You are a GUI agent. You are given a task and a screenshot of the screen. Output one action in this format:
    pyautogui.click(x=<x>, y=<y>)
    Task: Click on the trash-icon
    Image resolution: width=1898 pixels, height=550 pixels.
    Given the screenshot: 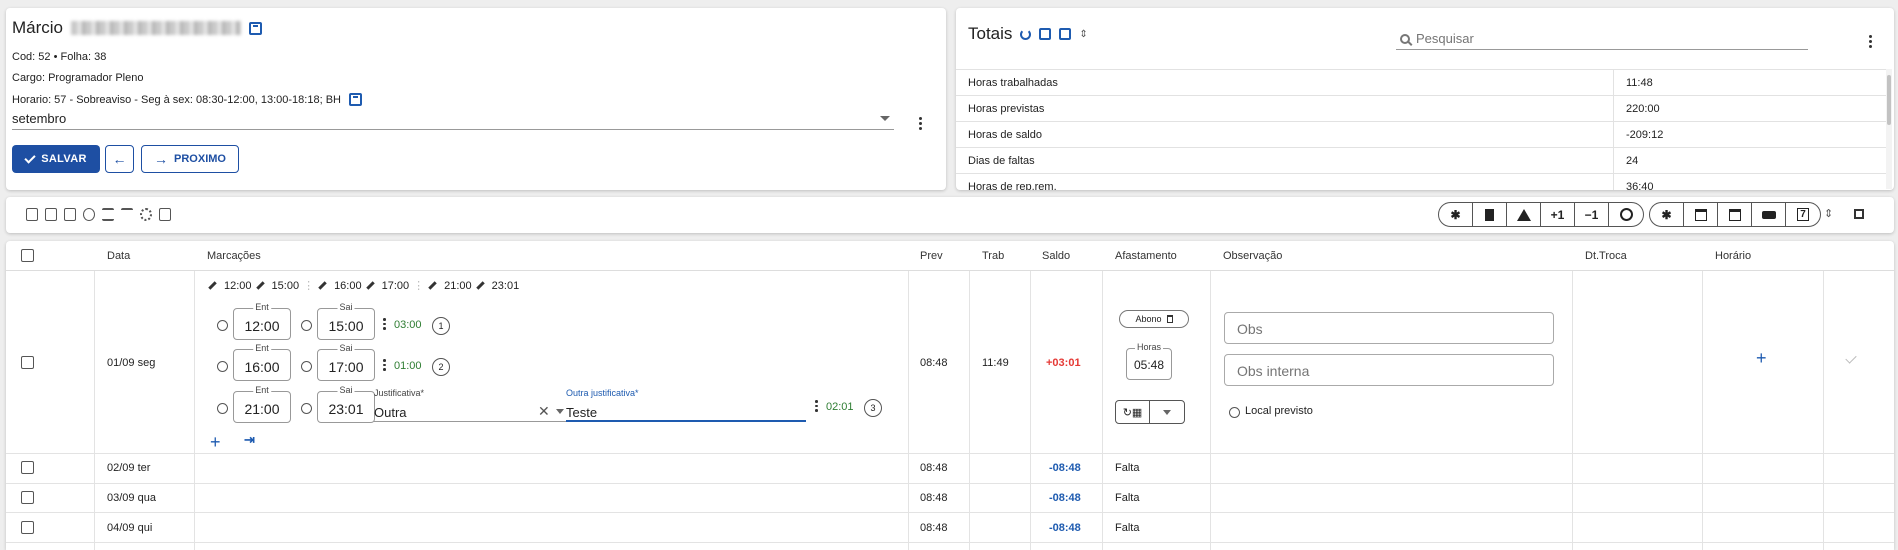 What is the action you would take?
    pyautogui.click(x=1169, y=319)
    